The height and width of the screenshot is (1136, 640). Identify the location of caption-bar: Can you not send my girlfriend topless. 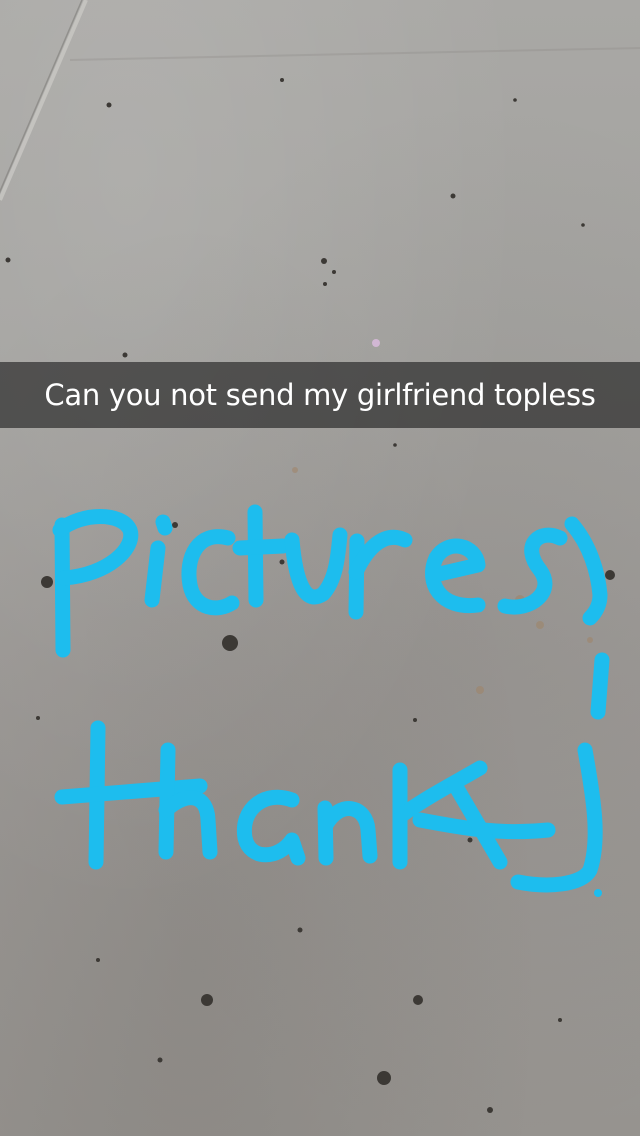
(320, 395).